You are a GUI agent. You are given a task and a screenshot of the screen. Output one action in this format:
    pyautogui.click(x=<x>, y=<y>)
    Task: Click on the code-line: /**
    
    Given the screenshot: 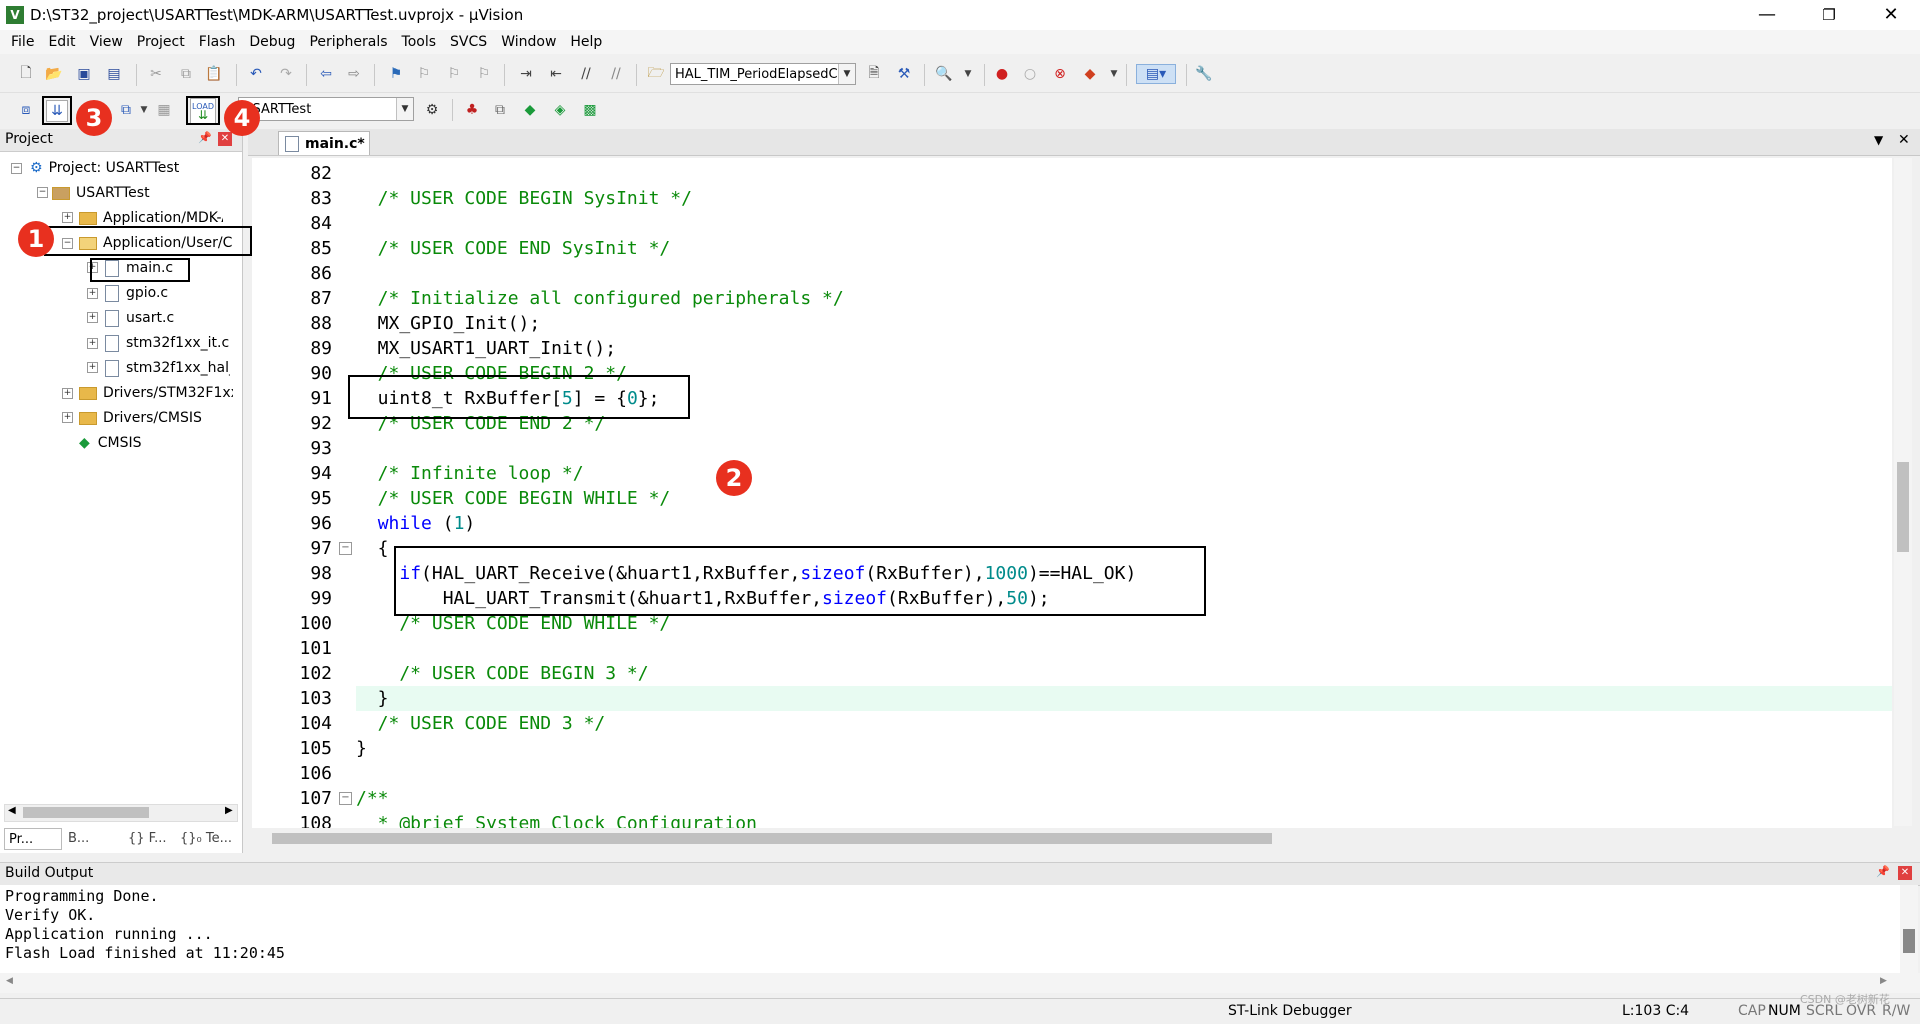 What is the action you would take?
    pyautogui.click(x=372, y=798)
    